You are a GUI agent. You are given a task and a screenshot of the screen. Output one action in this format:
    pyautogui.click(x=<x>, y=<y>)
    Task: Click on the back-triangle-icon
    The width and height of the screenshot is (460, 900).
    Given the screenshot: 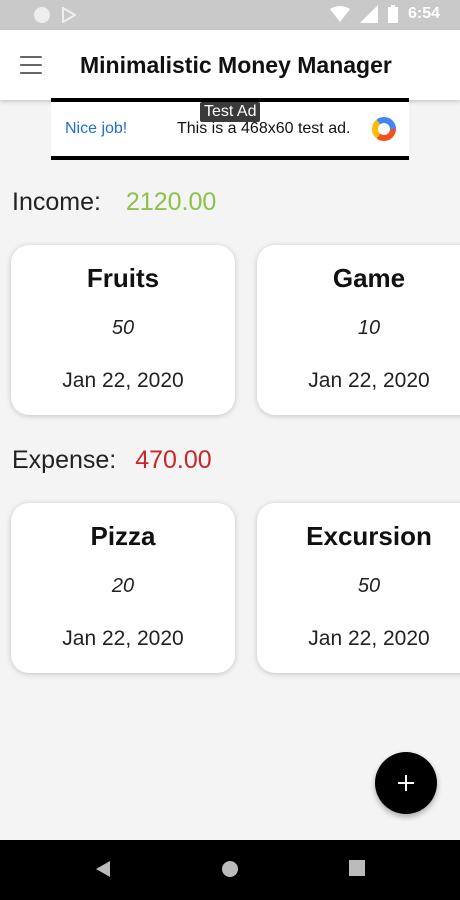 What is the action you would take?
    pyautogui.click(x=103, y=869)
    